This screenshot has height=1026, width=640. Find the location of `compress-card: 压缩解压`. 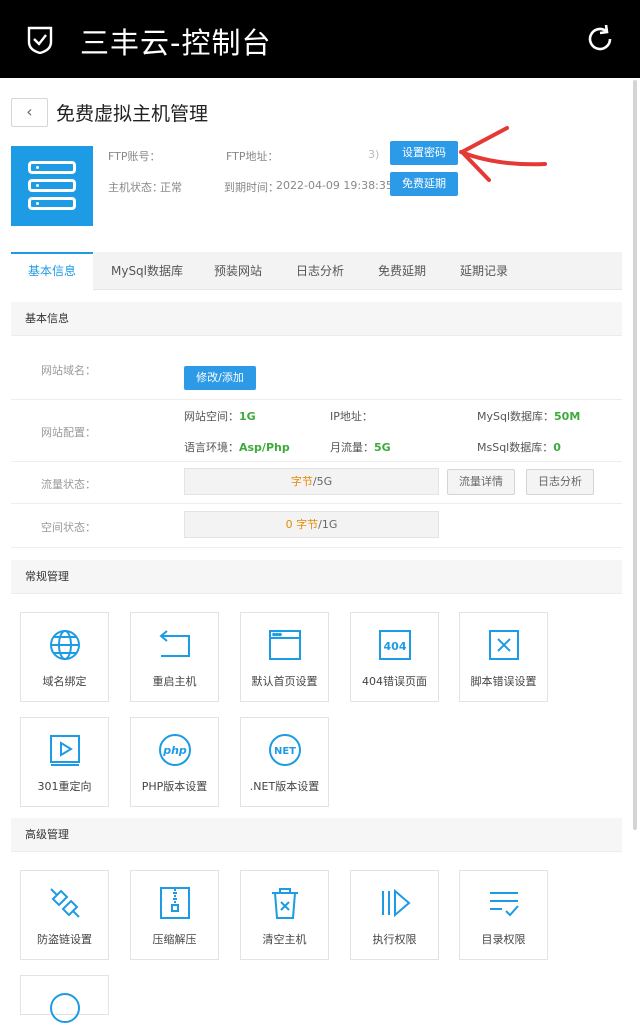

compress-card: 压缩解压 is located at coordinates (174, 915).